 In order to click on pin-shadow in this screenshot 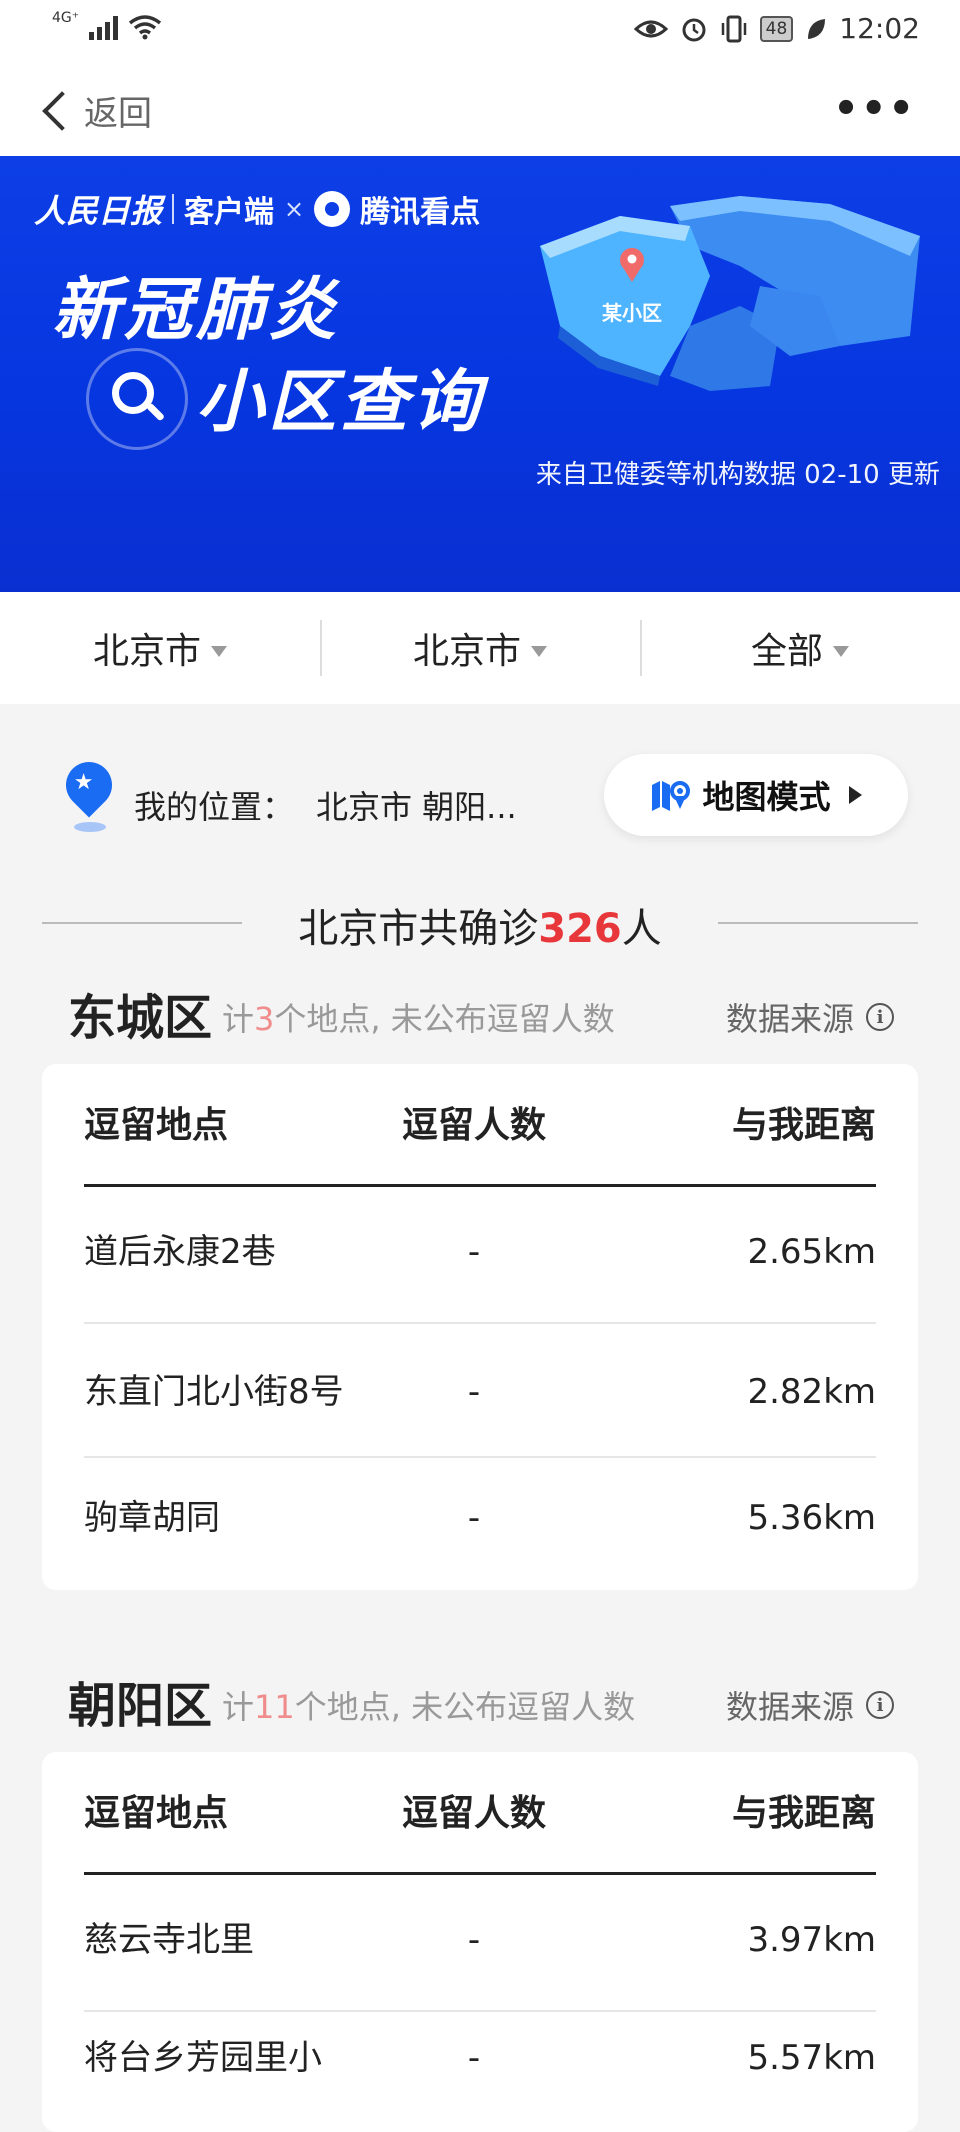, I will do `click(90, 827)`.